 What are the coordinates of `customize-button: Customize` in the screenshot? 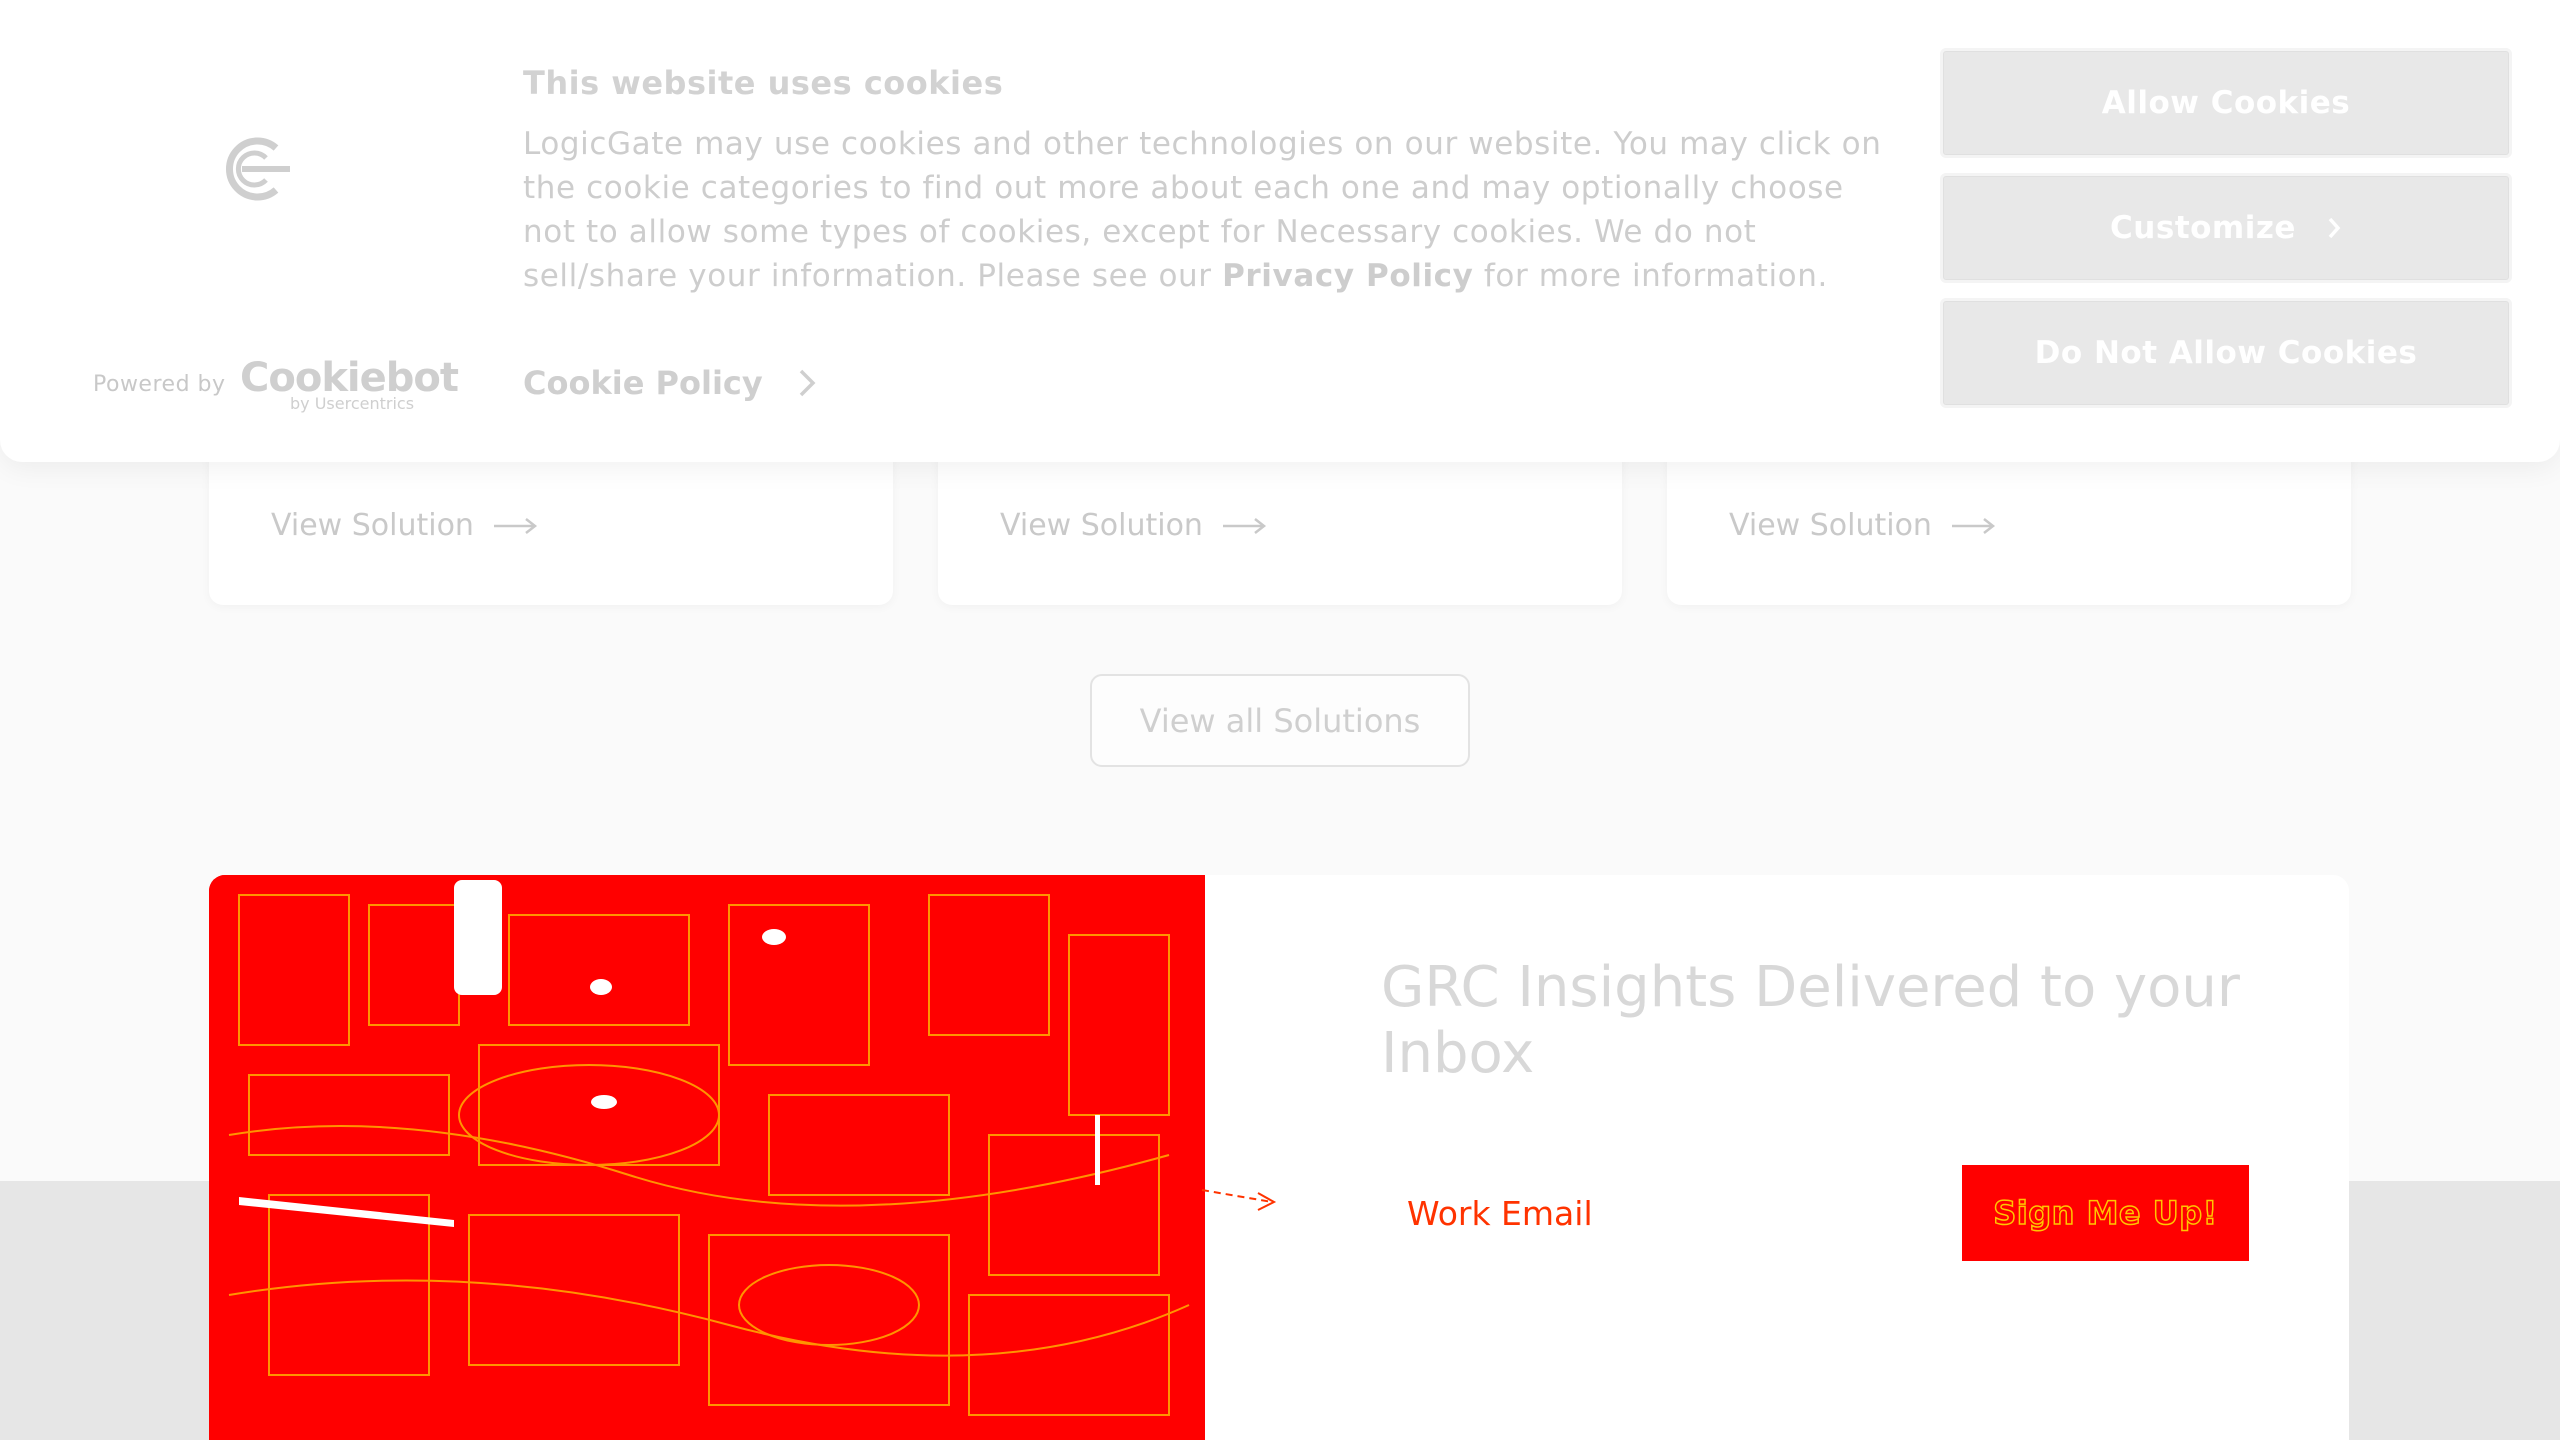 It's located at (2226, 228).